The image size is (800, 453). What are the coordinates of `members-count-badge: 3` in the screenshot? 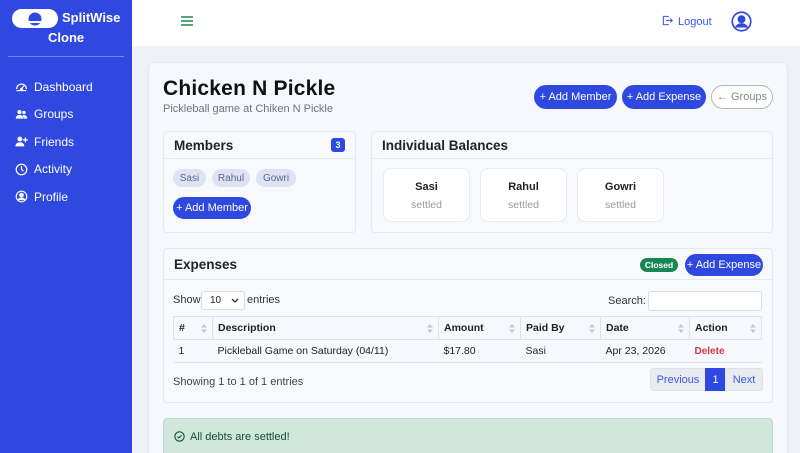 It's located at (338, 145).